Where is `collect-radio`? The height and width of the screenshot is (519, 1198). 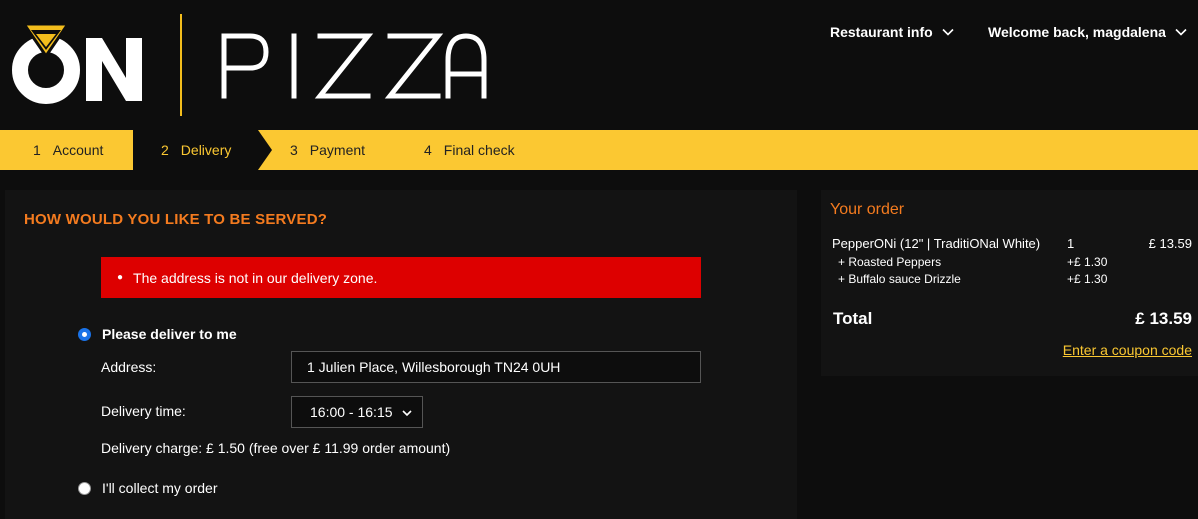
collect-radio is located at coordinates (84, 488).